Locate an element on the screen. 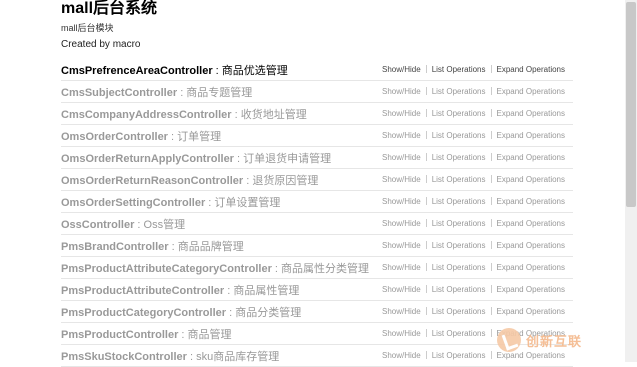 The height and width of the screenshot is (367, 637). controller-link: PmsProductController : 商品管理 is located at coordinates (146, 334).